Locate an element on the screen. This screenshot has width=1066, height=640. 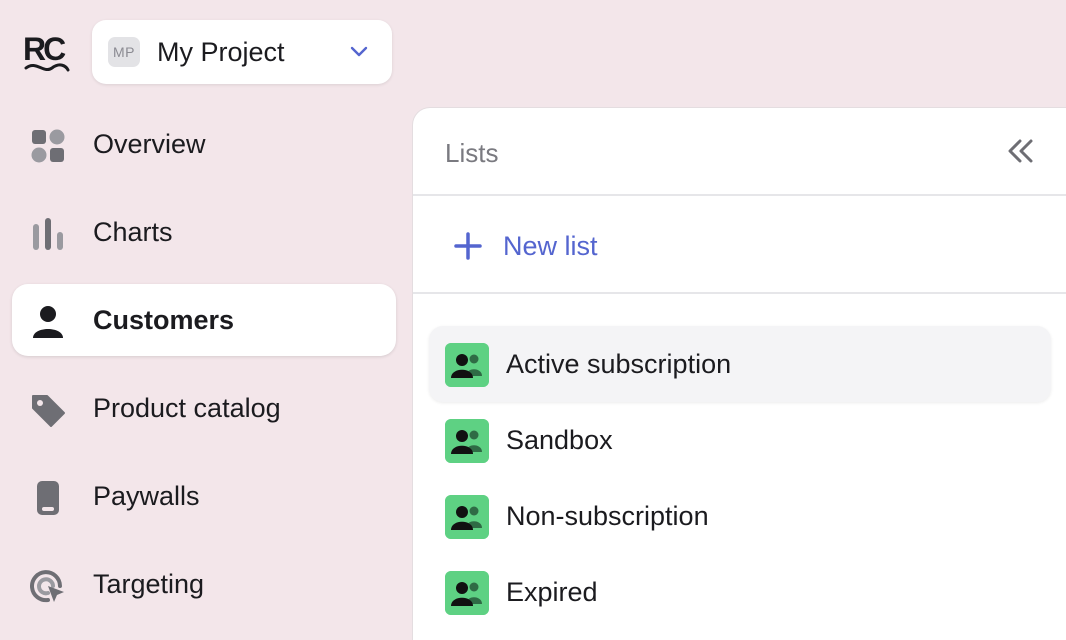
list-item-label: Expired is located at coordinates (552, 592).